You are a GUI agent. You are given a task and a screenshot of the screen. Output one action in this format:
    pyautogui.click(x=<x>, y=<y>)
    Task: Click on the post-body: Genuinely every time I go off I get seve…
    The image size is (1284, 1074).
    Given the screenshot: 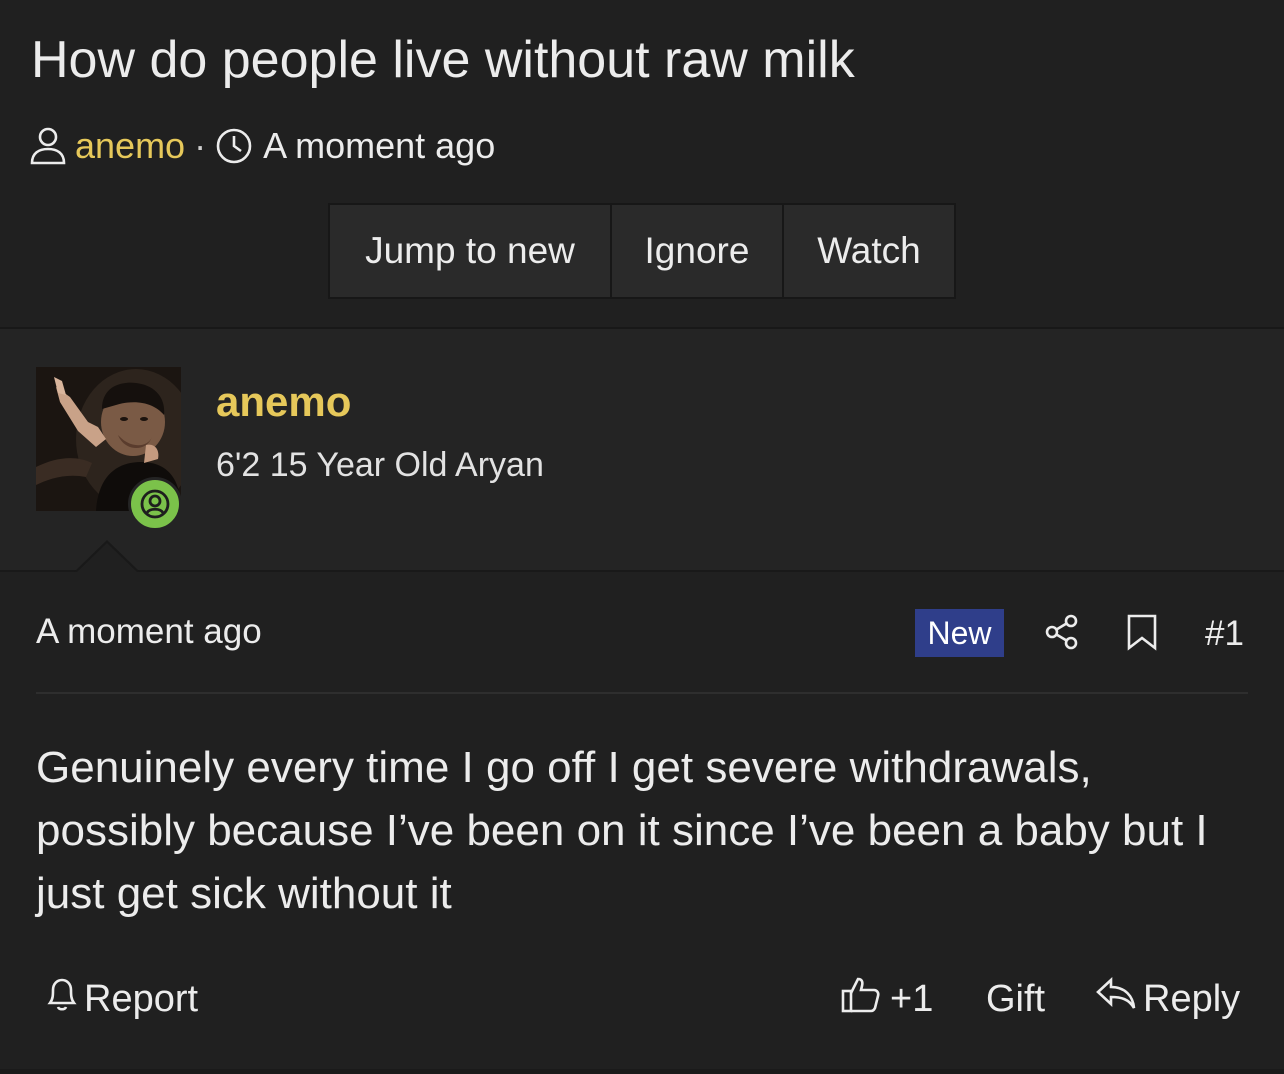 What is the action you would take?
    pyautogui.click(x=622, y=830)
    